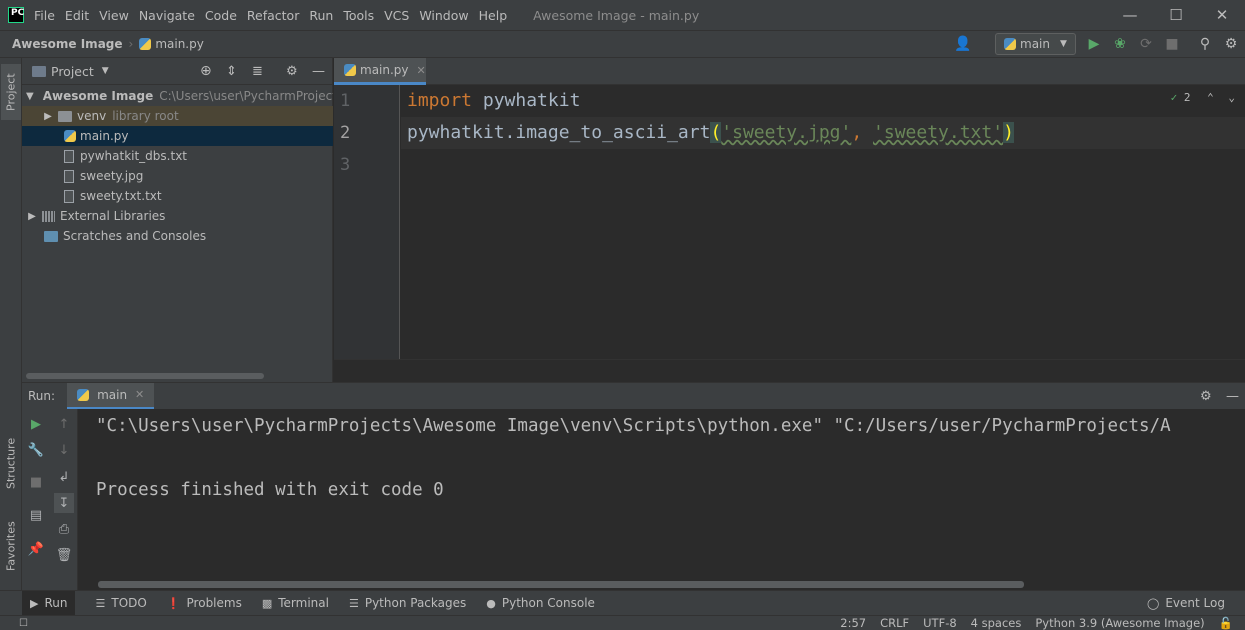 This screenshot has height=630, width=1245. Describe the element at coordinates (1035, 44) in the screenshot. I see `run-configuration-select: main ▼` at that location.